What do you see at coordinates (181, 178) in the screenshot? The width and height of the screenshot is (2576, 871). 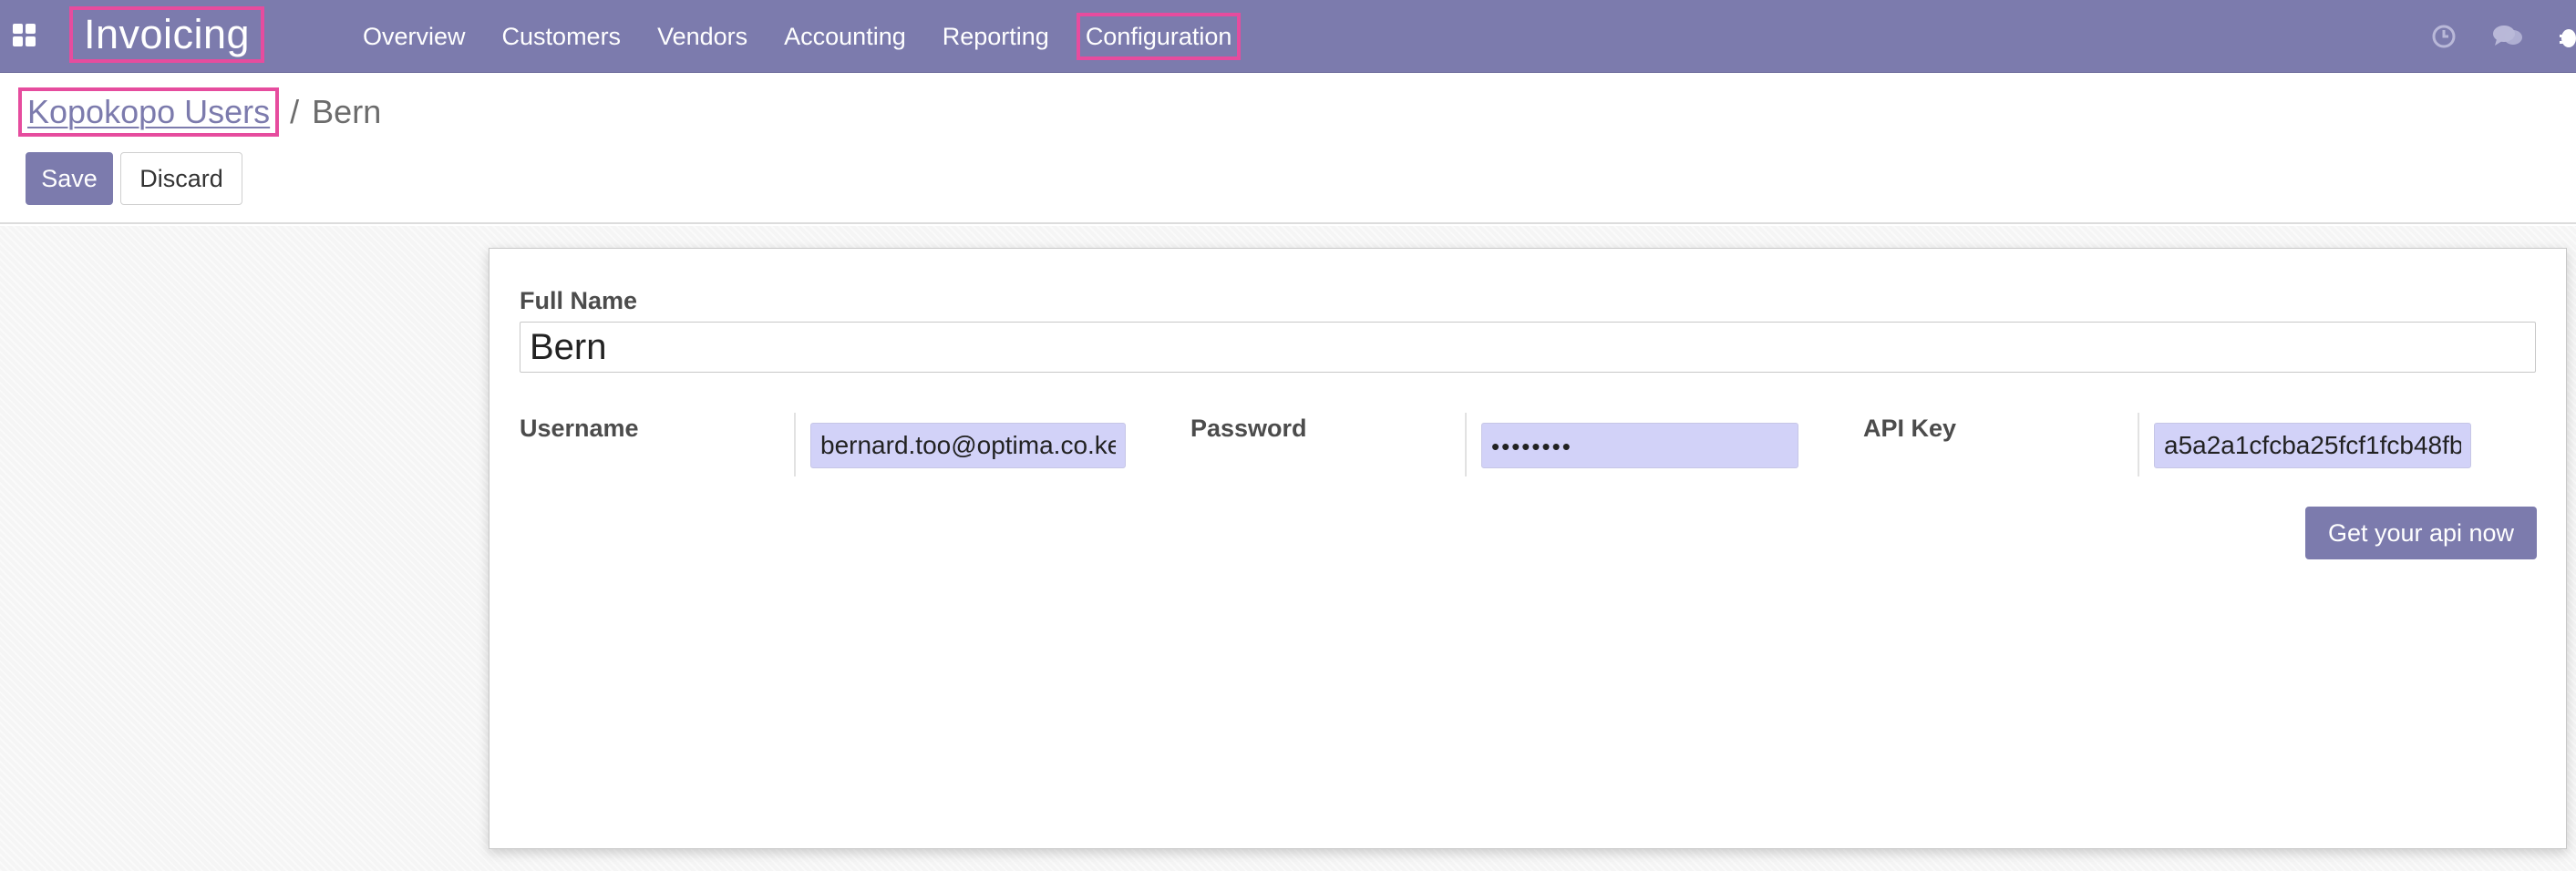 I see `discard-button: Discard` at bounding box center [181, 178].